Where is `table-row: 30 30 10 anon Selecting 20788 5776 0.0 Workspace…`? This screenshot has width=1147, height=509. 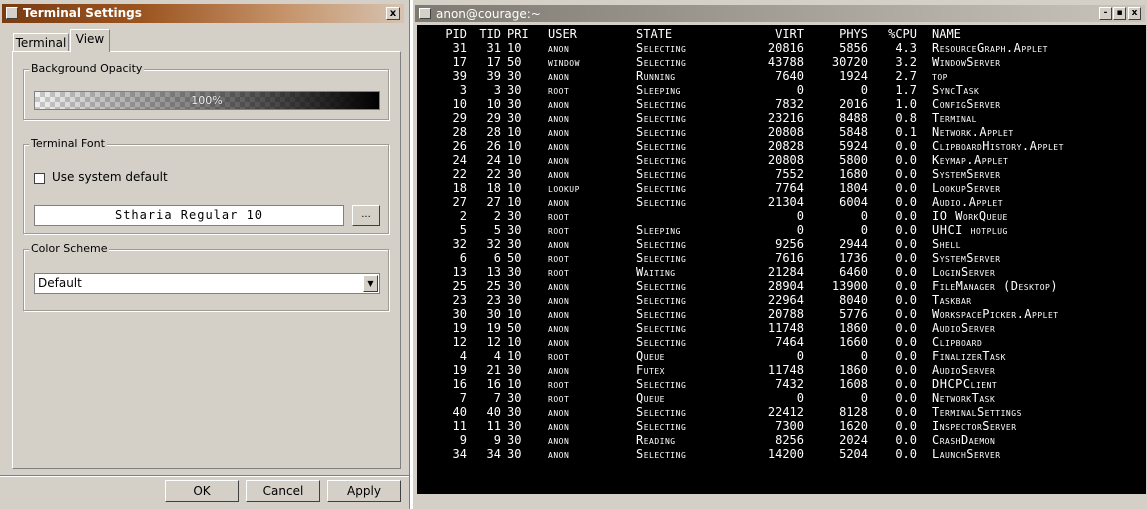
table-row: 30 30 10 anon Selecting 20788 5776 0.0 Workspace… is located at coordinates (781, 314).